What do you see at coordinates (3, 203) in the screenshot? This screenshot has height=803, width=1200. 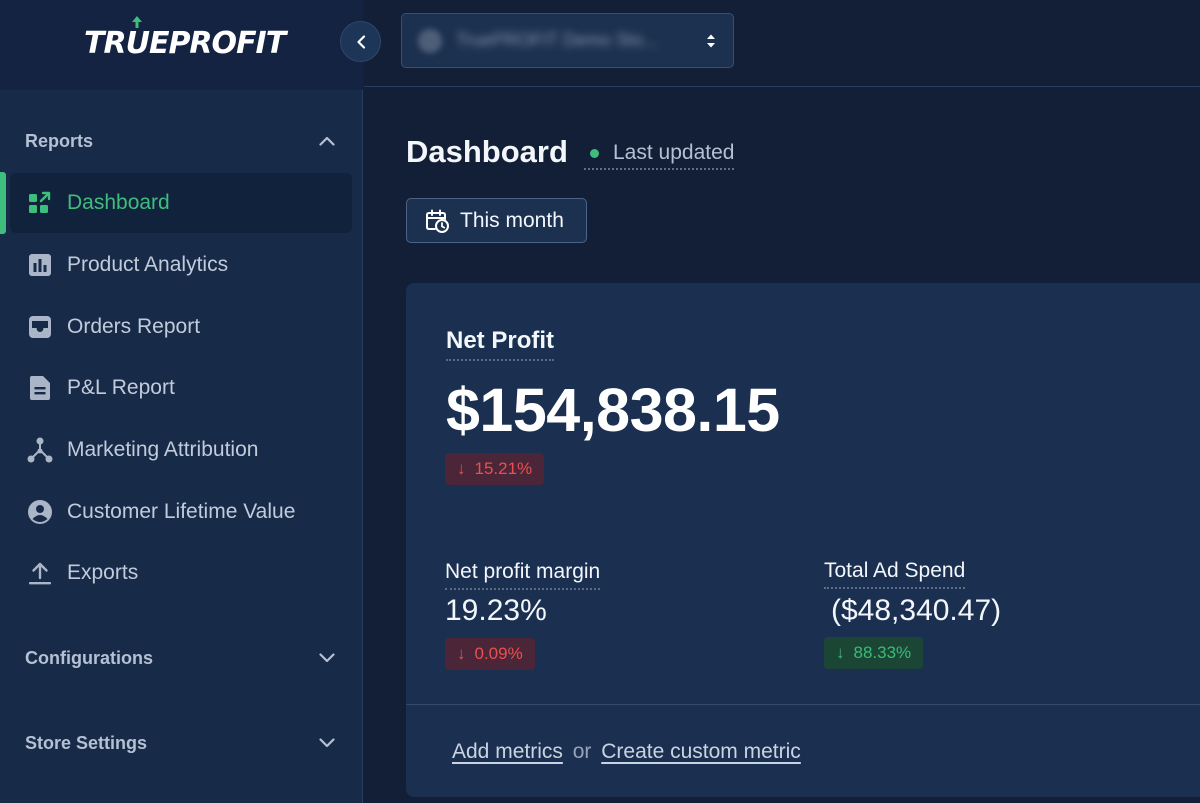 I see `active-indicator` at bounding box center [3, 203].